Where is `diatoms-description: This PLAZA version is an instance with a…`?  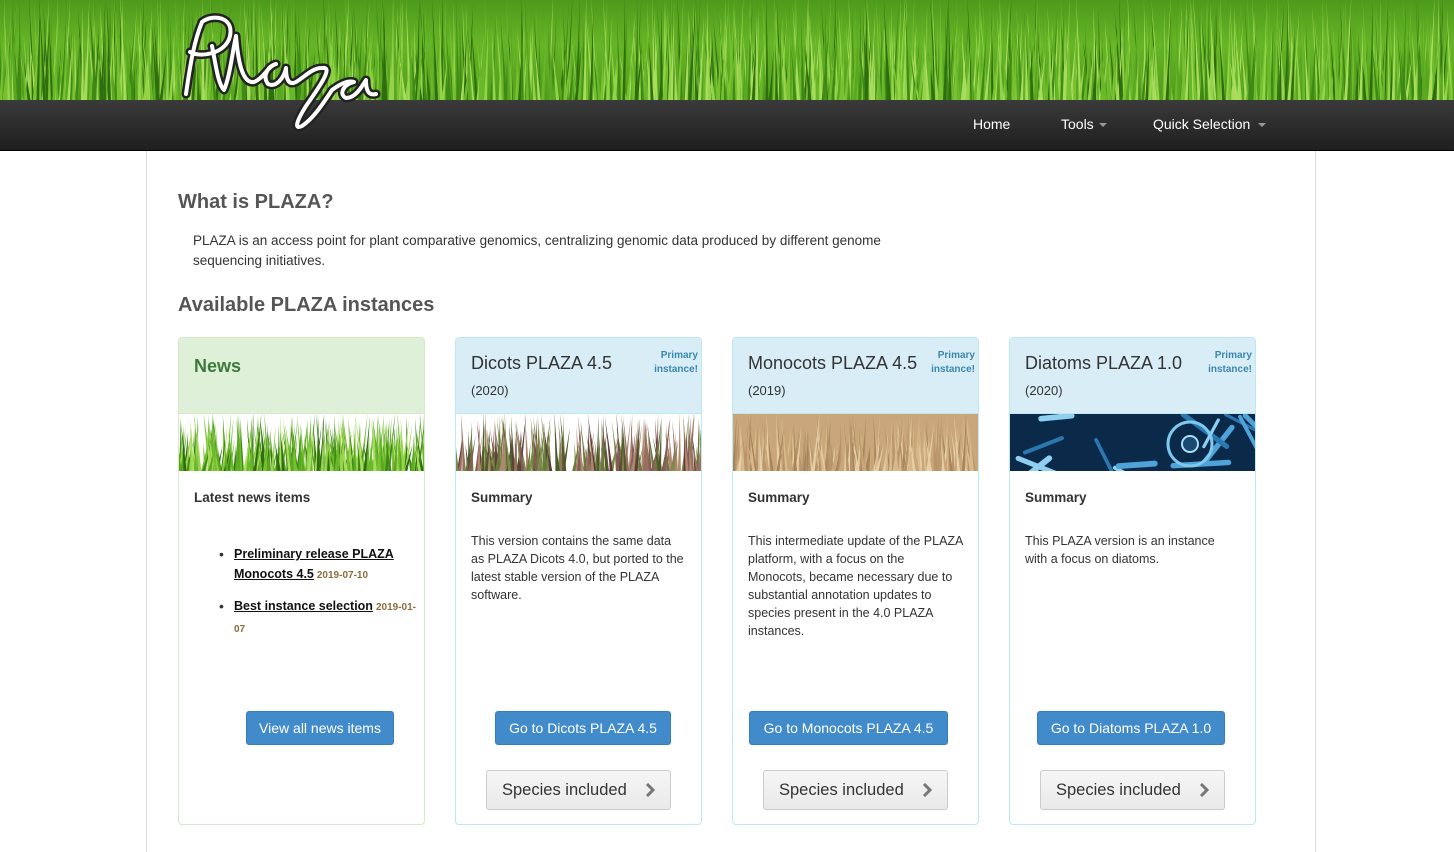 diatoms-description: This PLAZA version is an instance with a… is located at coordinates (1120, 550).